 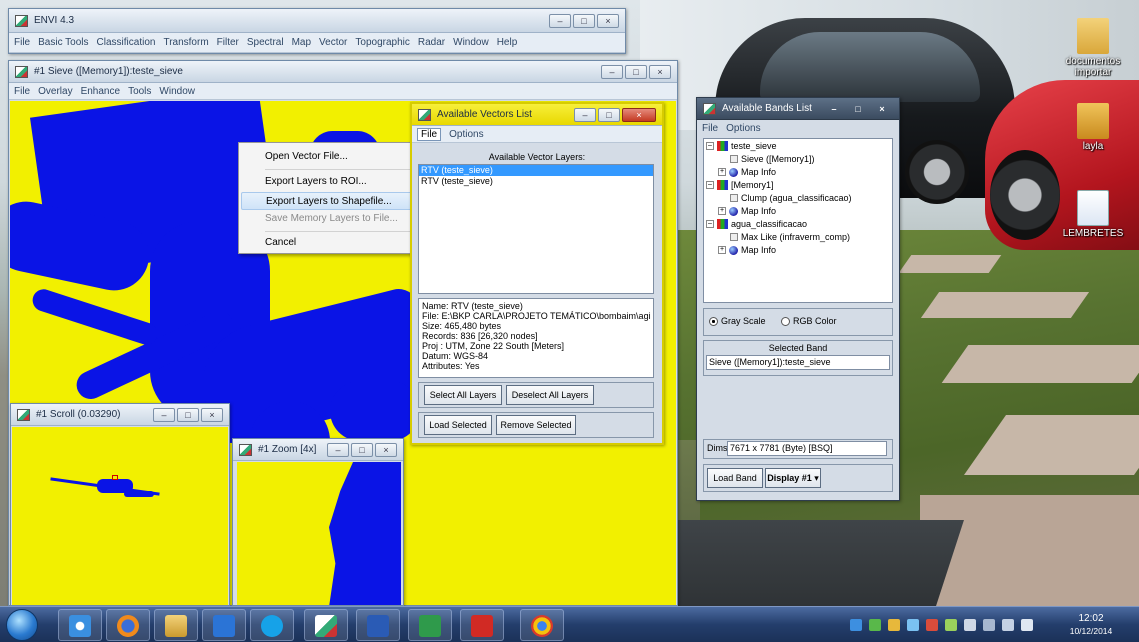 What do you see at coordinates (989, 625) in the screenshot?
I see `battery-icon` at bounding box center [989, 625].